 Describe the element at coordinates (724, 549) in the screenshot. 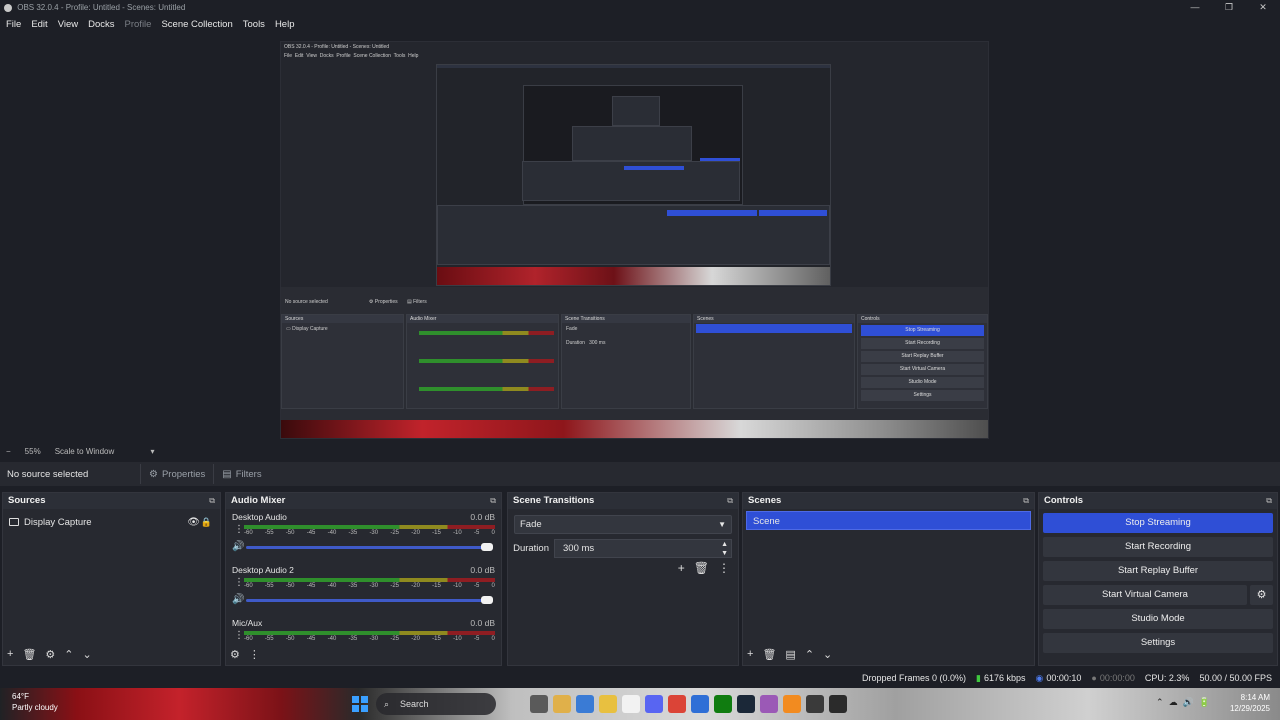

I see `duration-spinner: ▲ ▼` at that location.